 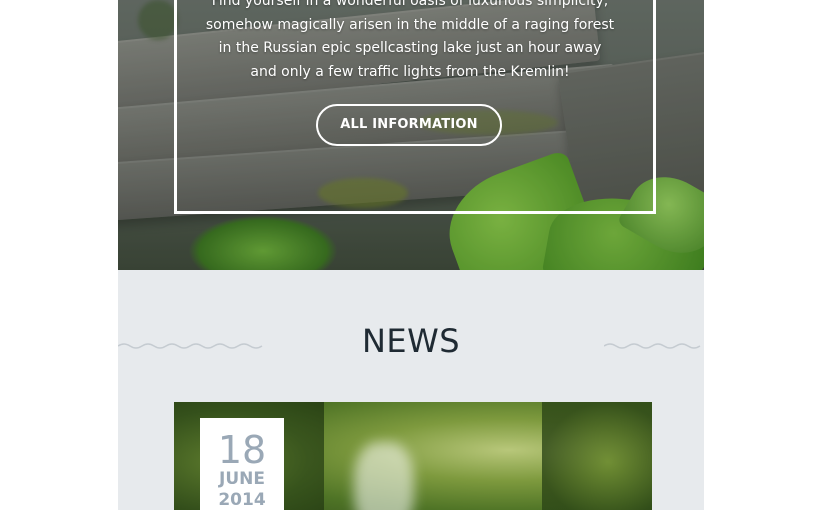 What do you see at coordinates (411, 341) in the screenshot?
I see `news-title: NEWS` at bounding box center [411, 341].